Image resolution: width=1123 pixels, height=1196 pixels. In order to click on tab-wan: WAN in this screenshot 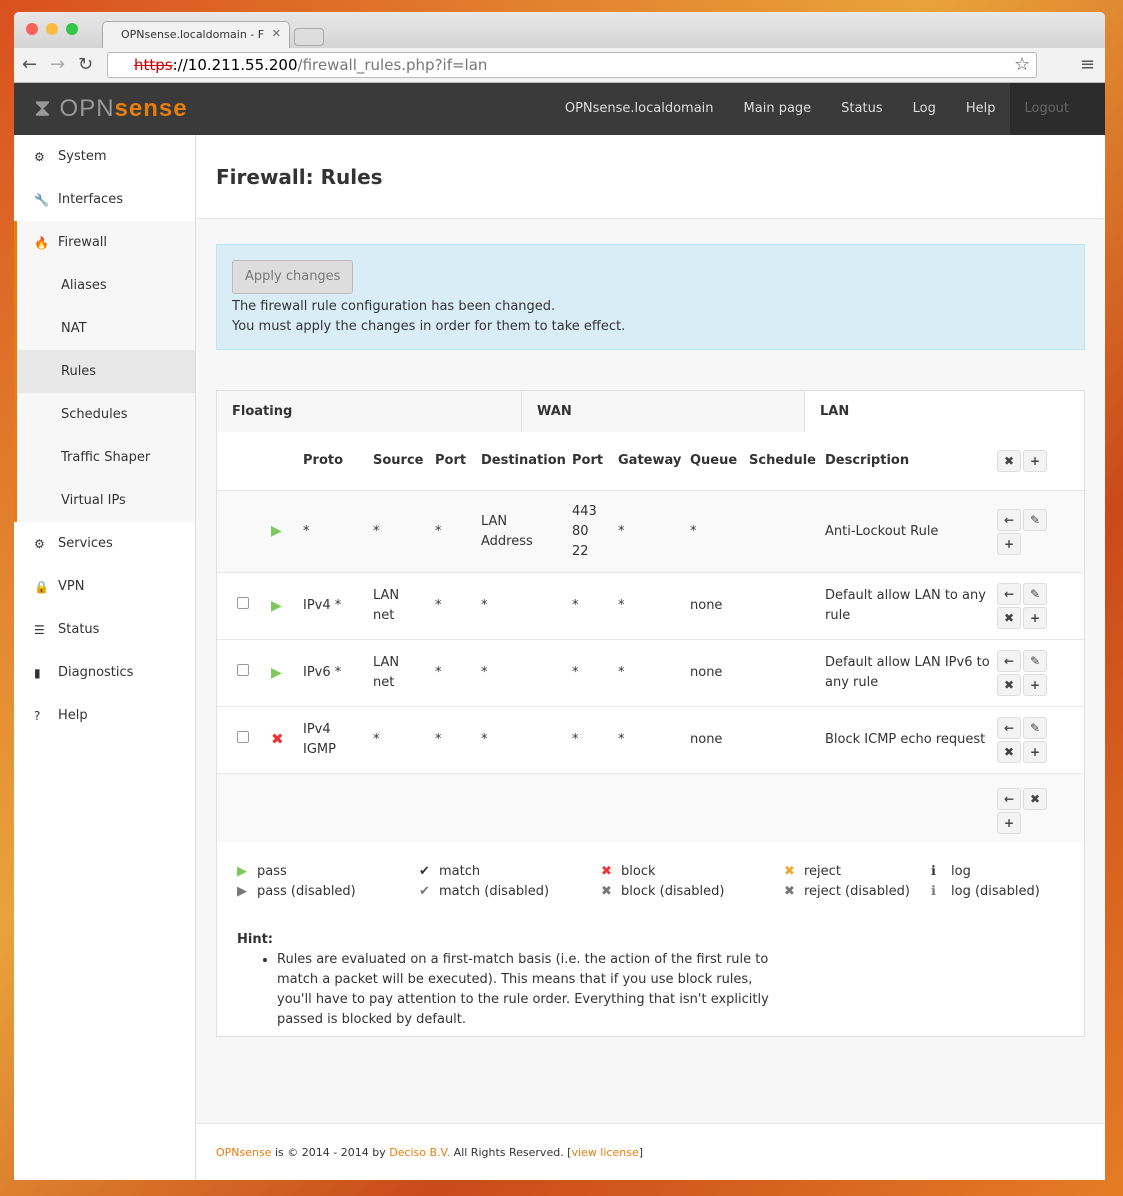, I will do `click(663, 411)`.